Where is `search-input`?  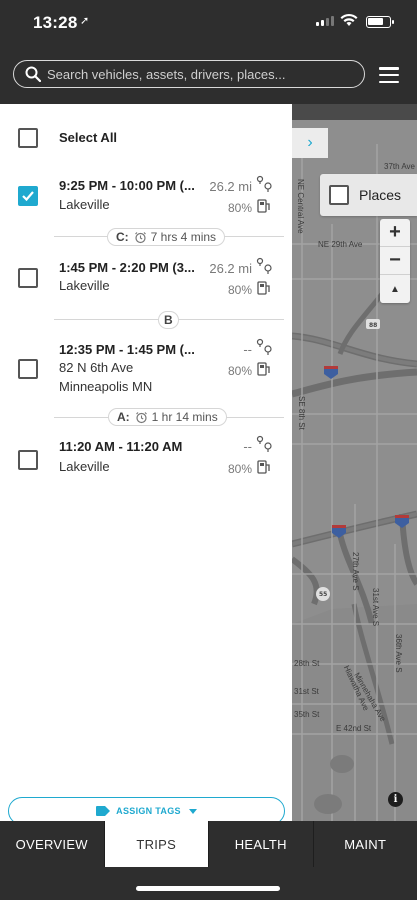 search-input is located at coordinates (202, 74).